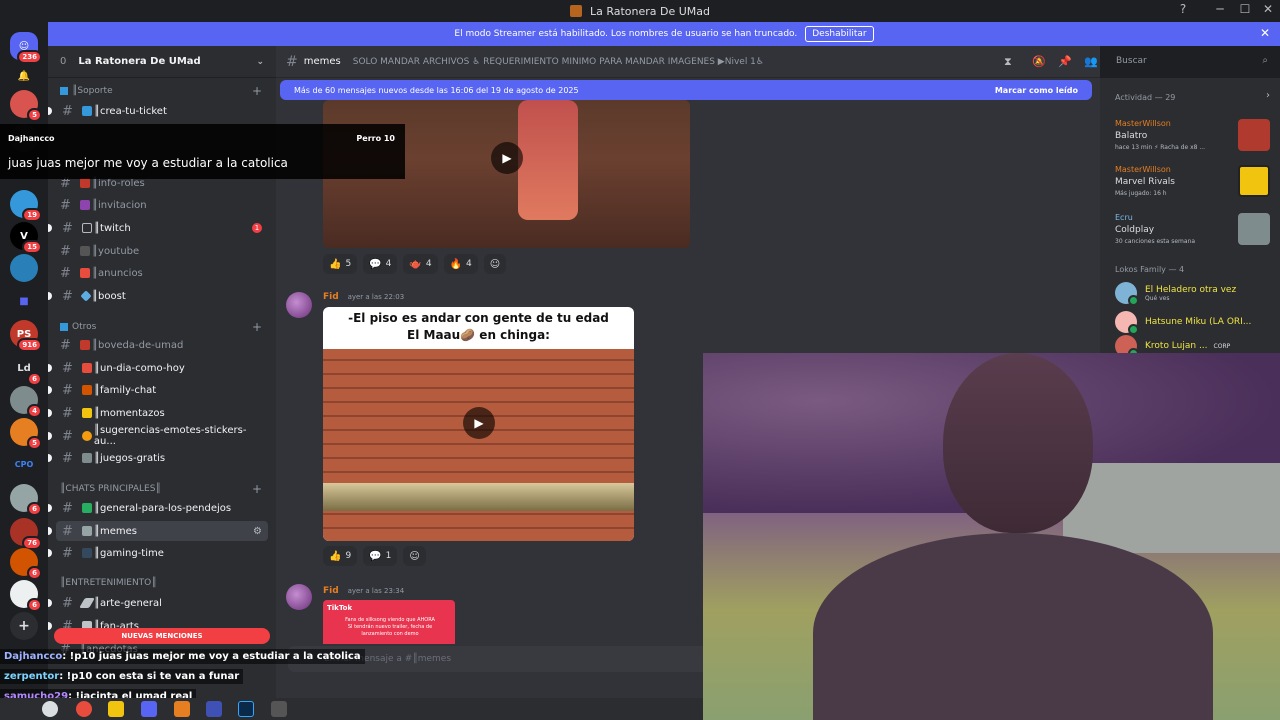 The width and height of the screenshot is (1280, 720). I want to click on server-item: Ld 6, so click(26, 370).